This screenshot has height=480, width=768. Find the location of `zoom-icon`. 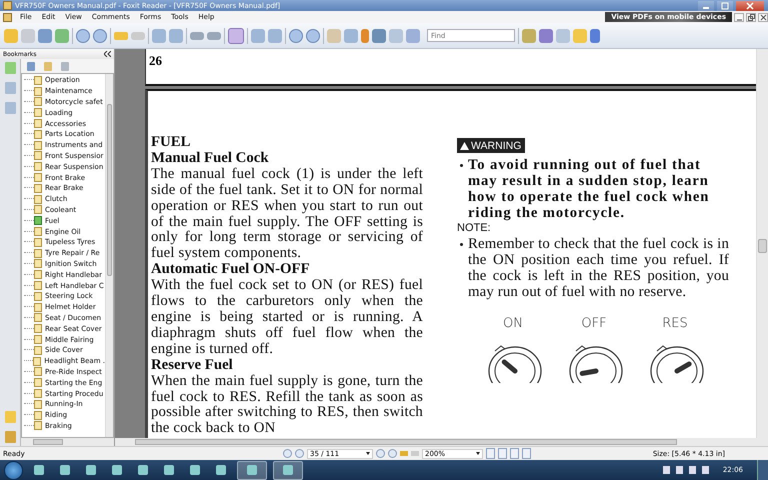

zoom-icon is located at coordinates (236, 36).